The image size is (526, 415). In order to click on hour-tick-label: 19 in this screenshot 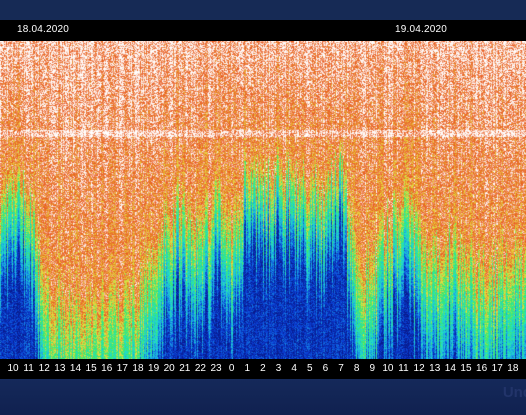, I will do `click(154, 368)`.